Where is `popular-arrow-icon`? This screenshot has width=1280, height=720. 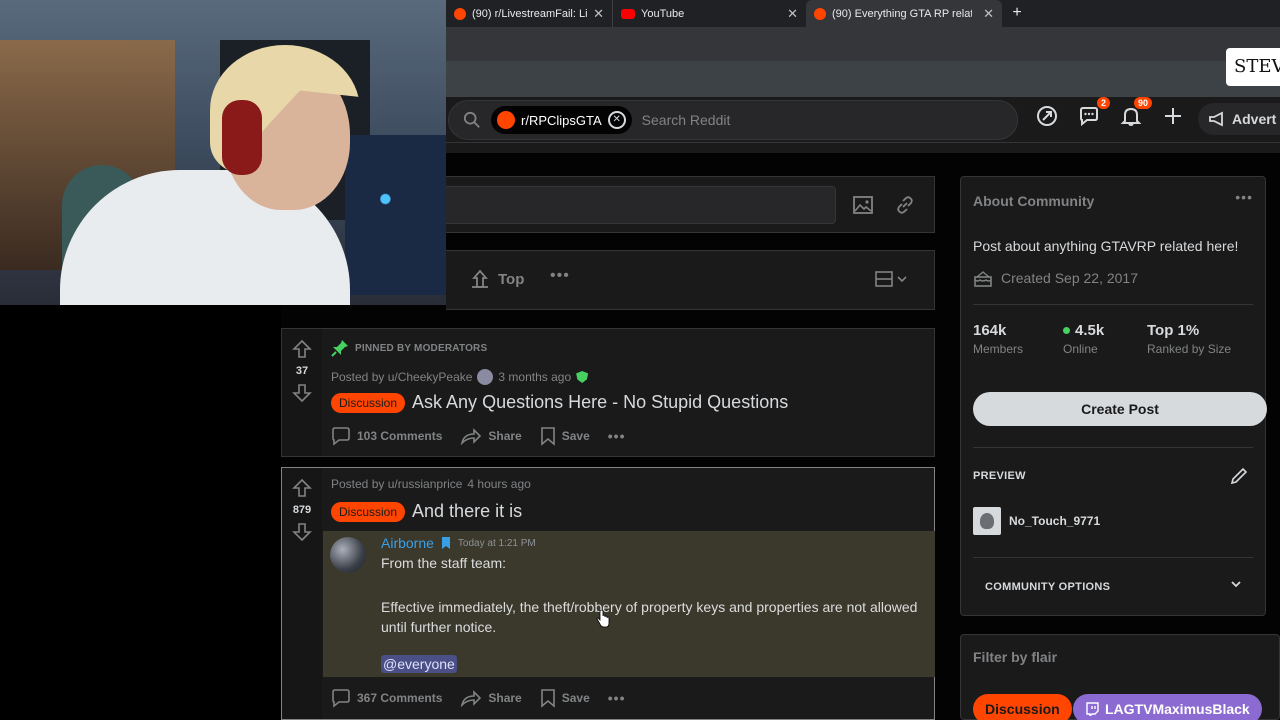
popular-arrow-icon is located at coordinates (1047, 116).